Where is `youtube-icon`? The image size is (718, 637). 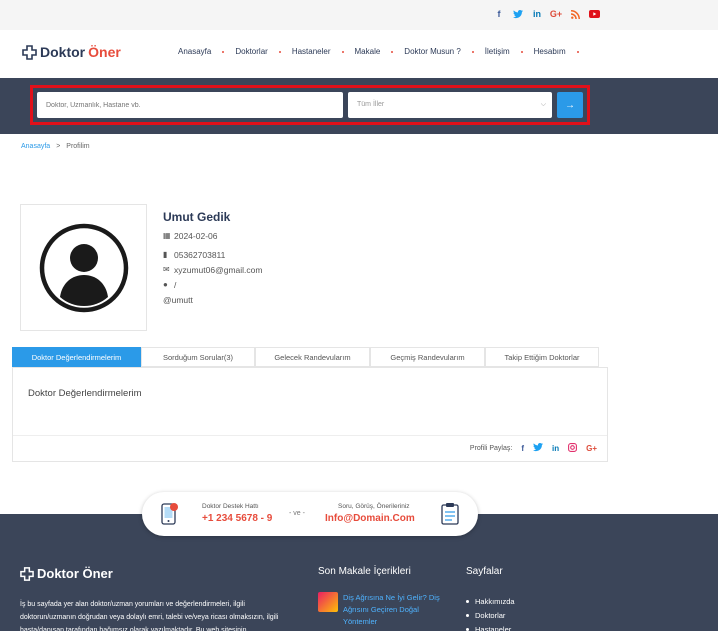
youtube-icon is located at coordinates (594, 14).